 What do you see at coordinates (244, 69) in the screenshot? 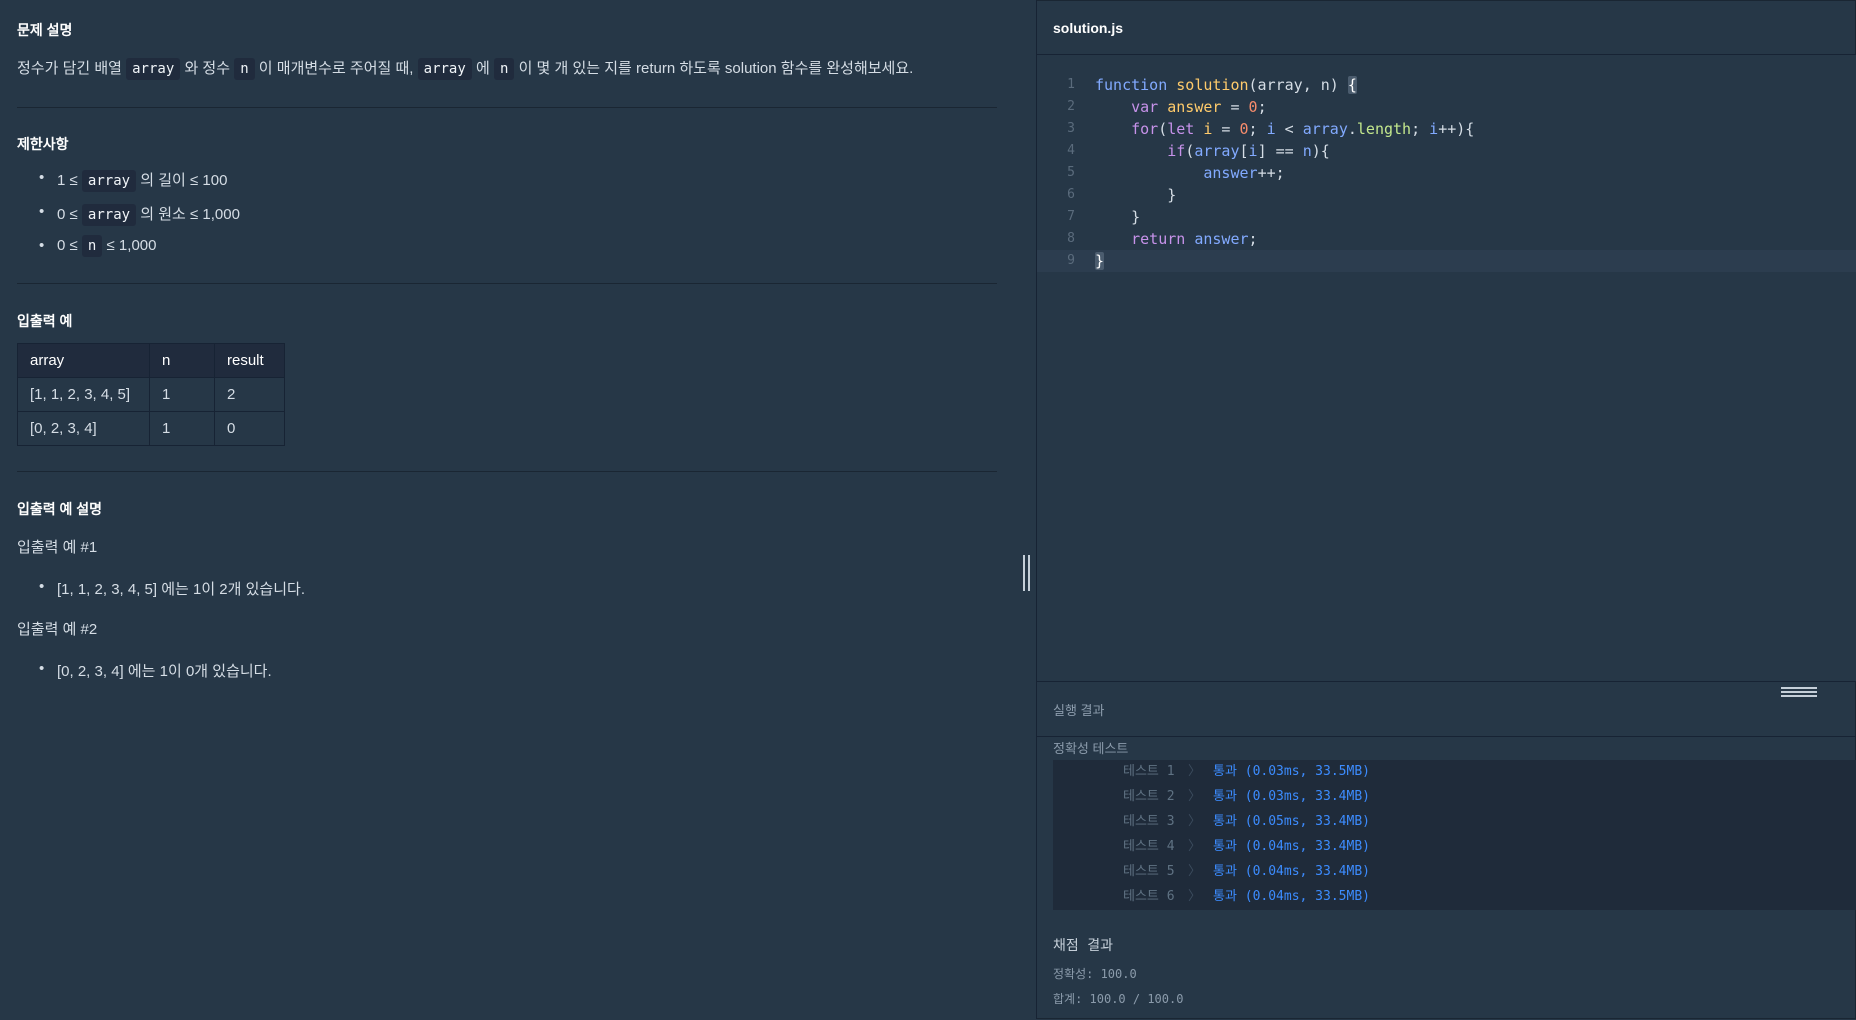
I see `desc-code-2: n` at bounding box center [244, 69].